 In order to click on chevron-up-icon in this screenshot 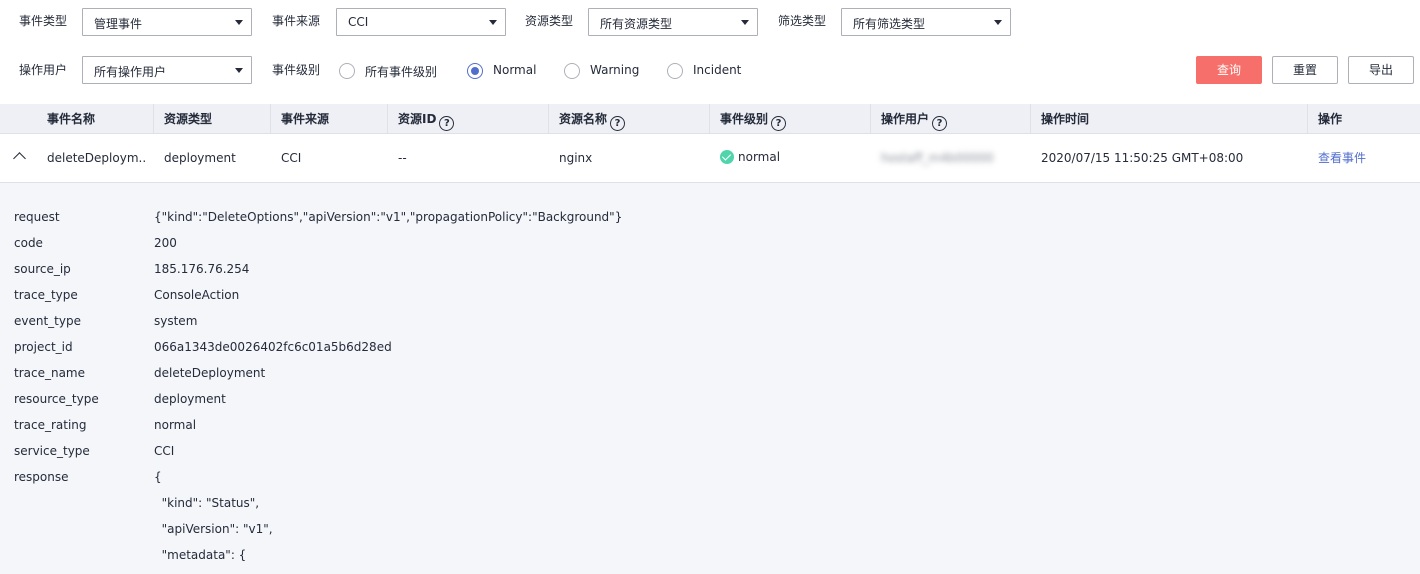, I will do `click(19, 158)`.